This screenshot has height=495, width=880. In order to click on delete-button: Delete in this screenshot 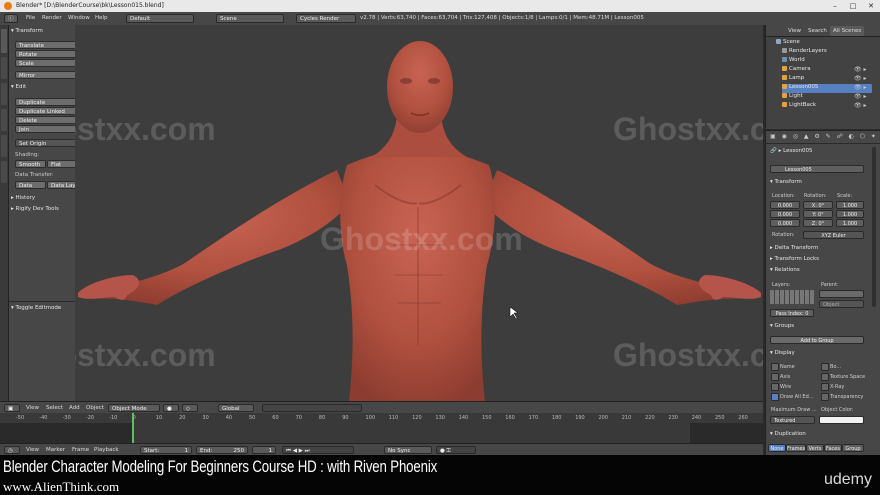, I will do `click(47, 120)`.